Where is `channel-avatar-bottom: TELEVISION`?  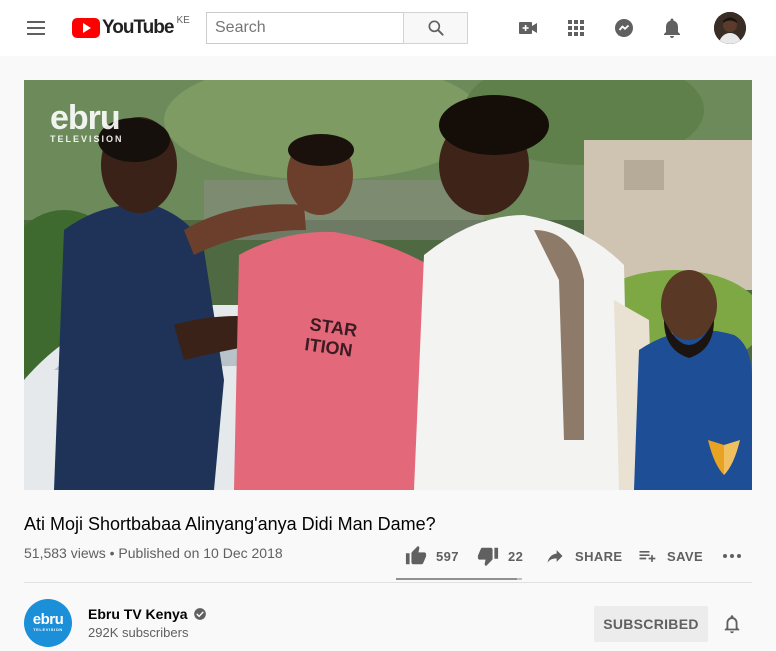
channel-avatar-bottom: TELEVISION is located at coordinates (48, 629).